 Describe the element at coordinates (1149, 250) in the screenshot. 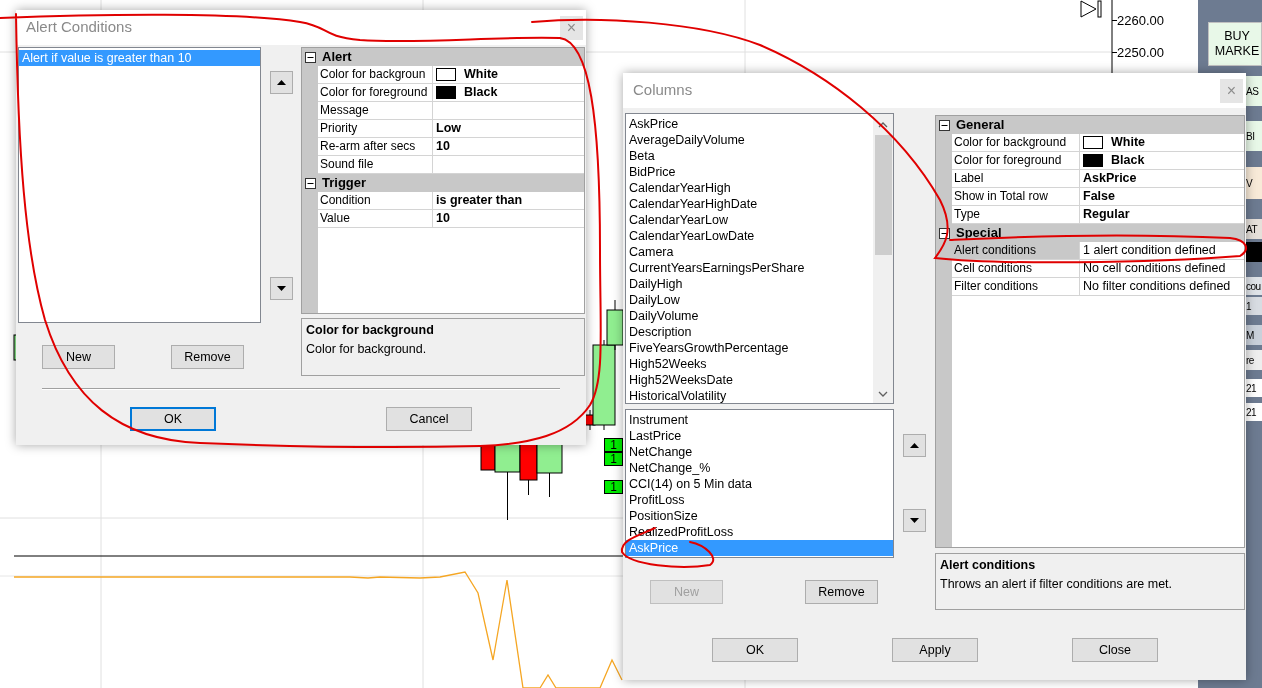

I see `property-value: 1 alert condition defined` at that location.